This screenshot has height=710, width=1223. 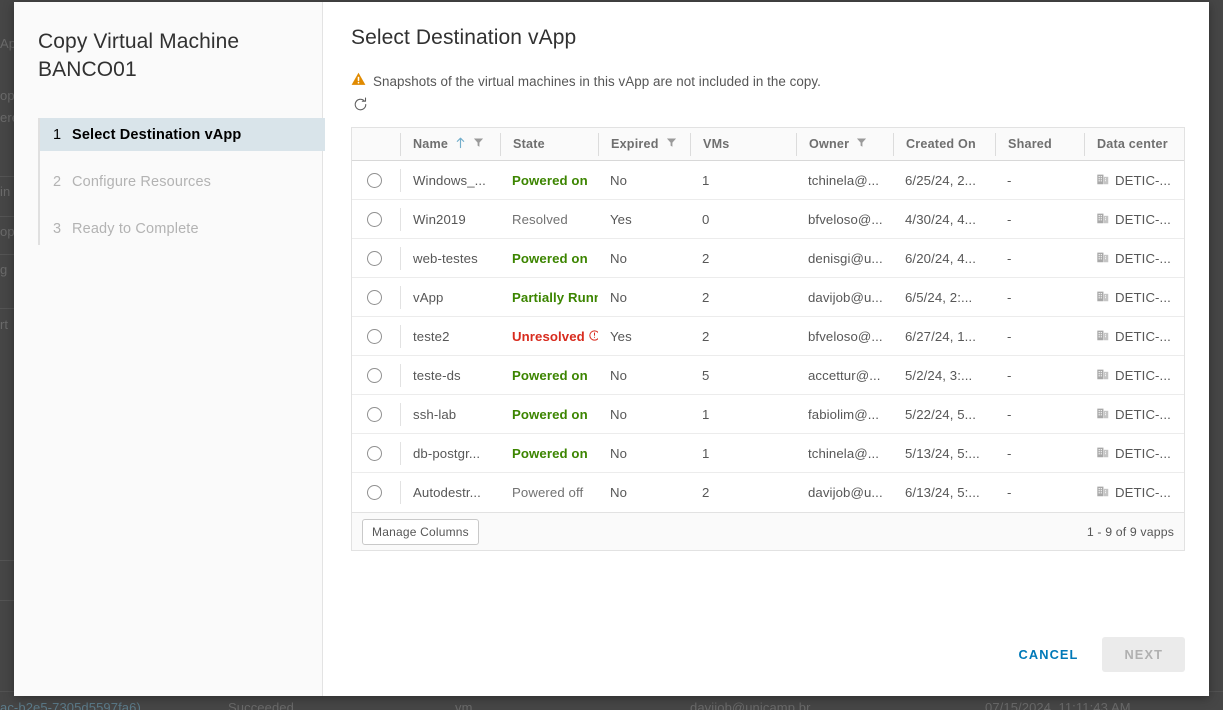 I want to click on background-text: g, so click(x=4, y=269).